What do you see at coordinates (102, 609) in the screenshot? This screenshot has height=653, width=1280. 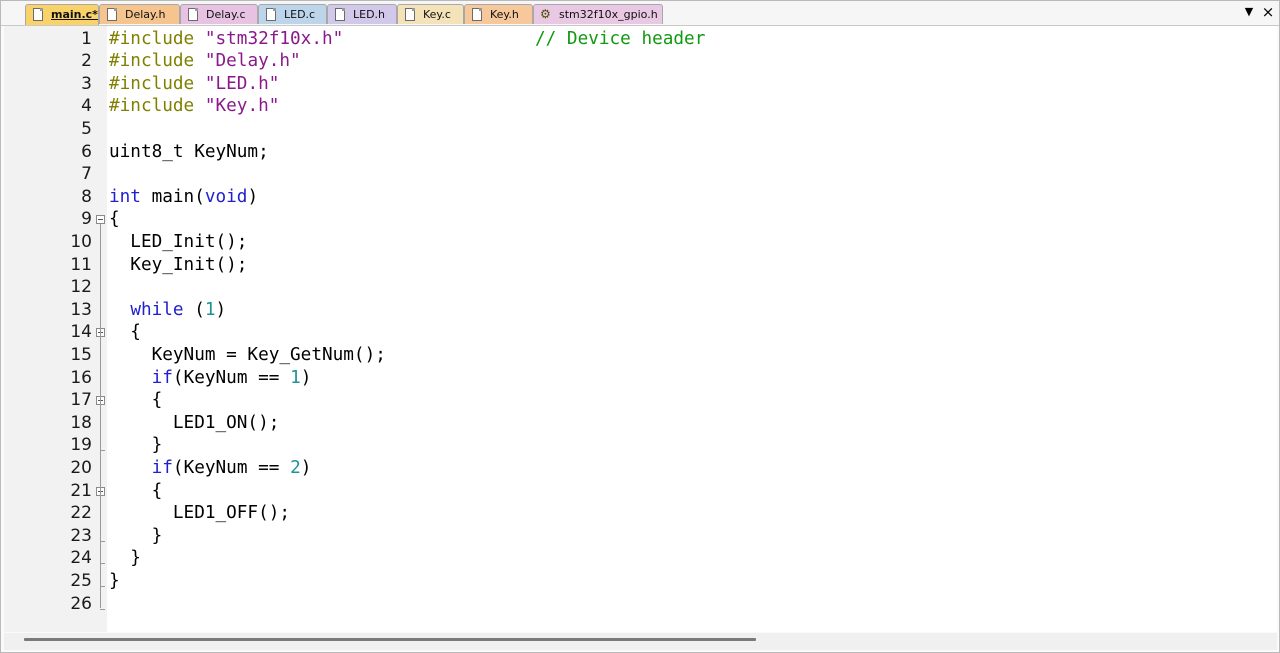 I see `fold-end-marker` at bounding box center [102, 609].